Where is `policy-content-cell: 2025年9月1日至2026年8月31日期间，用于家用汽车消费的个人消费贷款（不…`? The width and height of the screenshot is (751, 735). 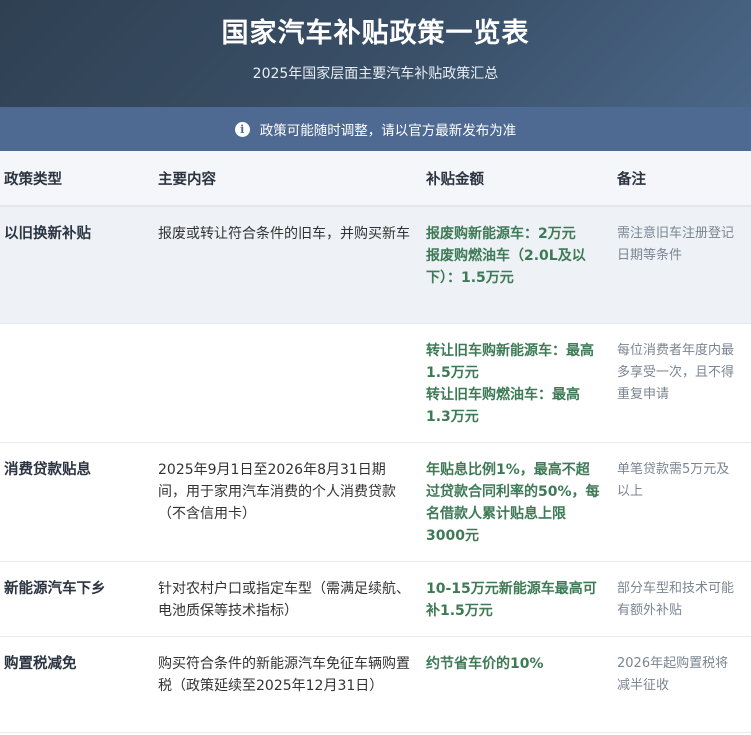 policy-content-cell: 2025年9月1日至2026年8月31日期间，用于家用汽车消费的个人消费贷款（不… is located at coordinates (287, 502).